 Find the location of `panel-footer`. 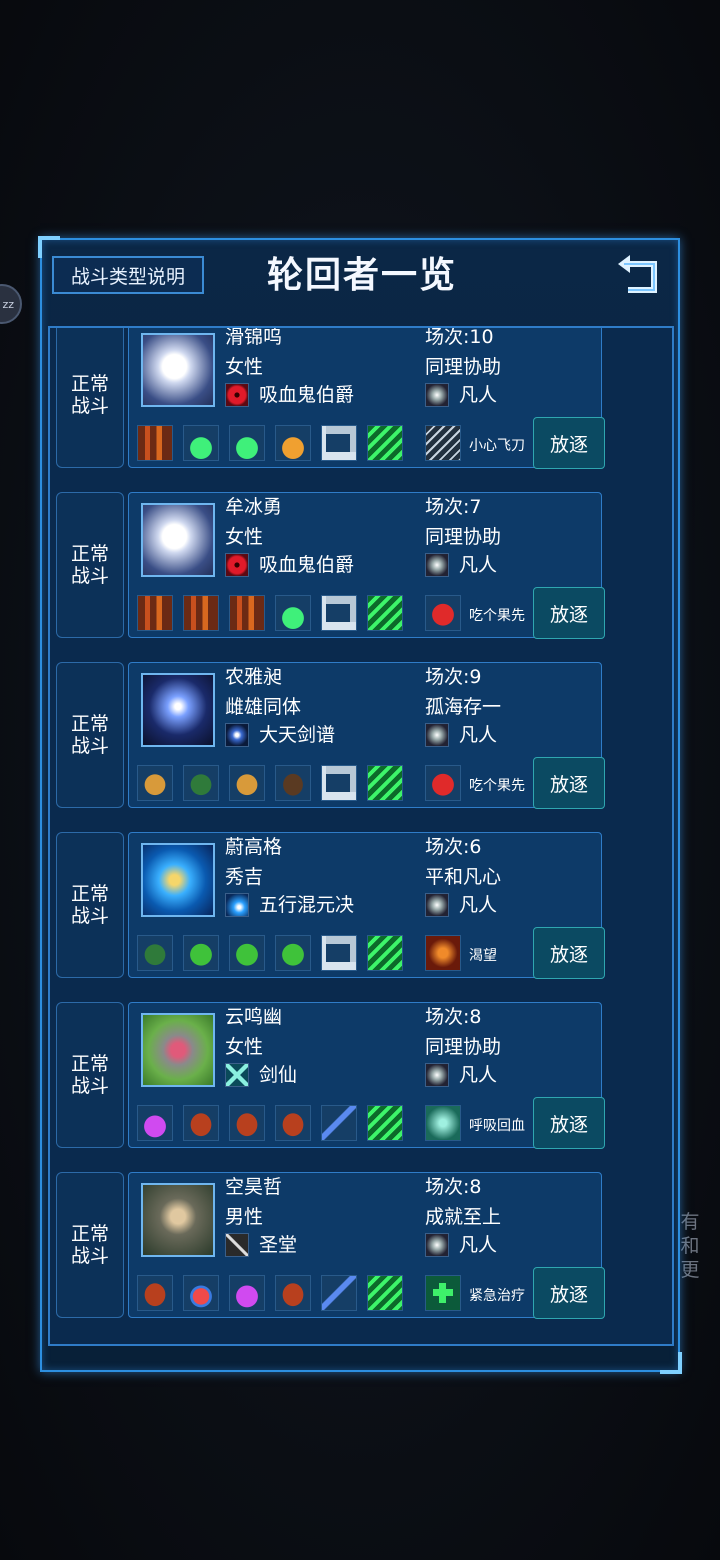

panel-footer is located at coordinates (361, 1358).